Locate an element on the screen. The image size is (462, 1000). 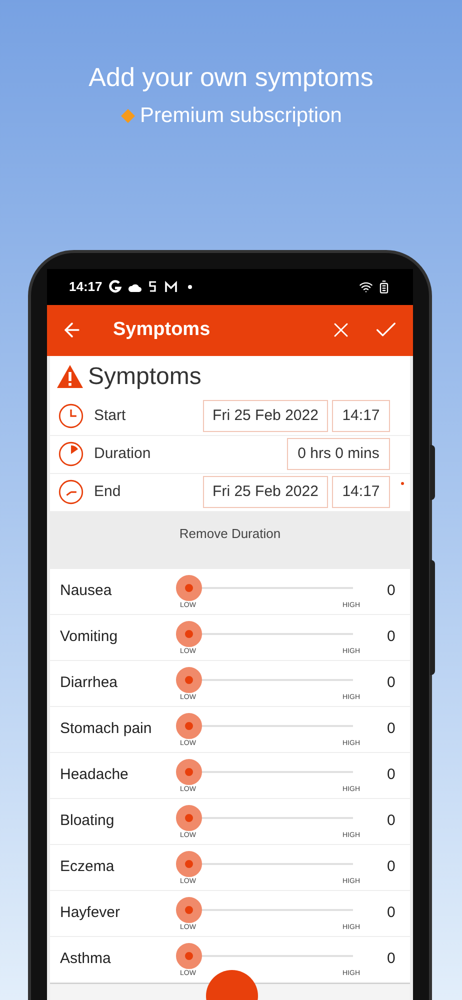
battery-icon is located at coordinates (384, 287).